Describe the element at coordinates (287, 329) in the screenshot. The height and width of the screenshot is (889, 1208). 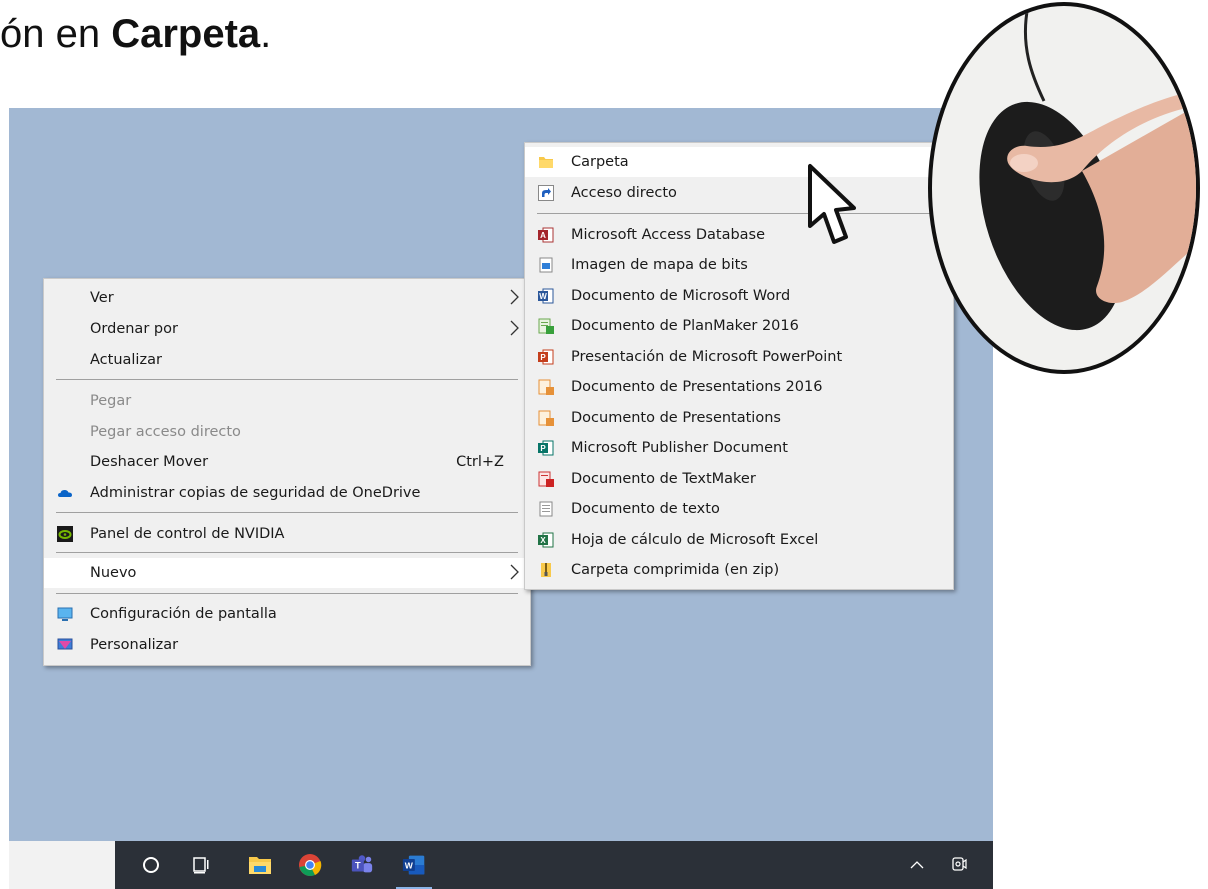
I see `menu-item-ordenar-por: Ordenar por` at that location.